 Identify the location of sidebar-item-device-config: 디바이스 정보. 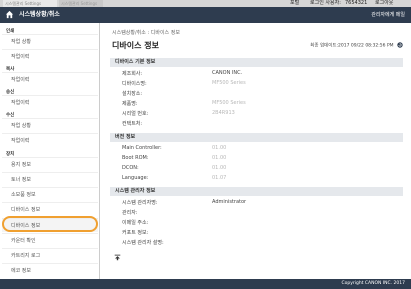
(50, 209).